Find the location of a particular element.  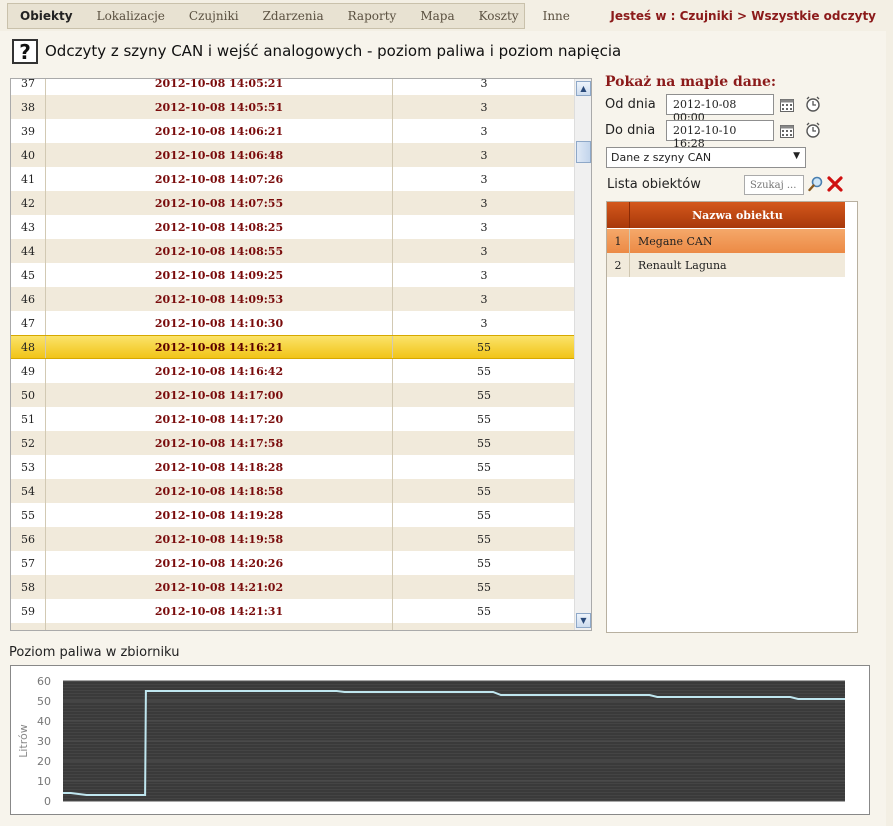

row-number: 42 is located at coordinates (28, 203).